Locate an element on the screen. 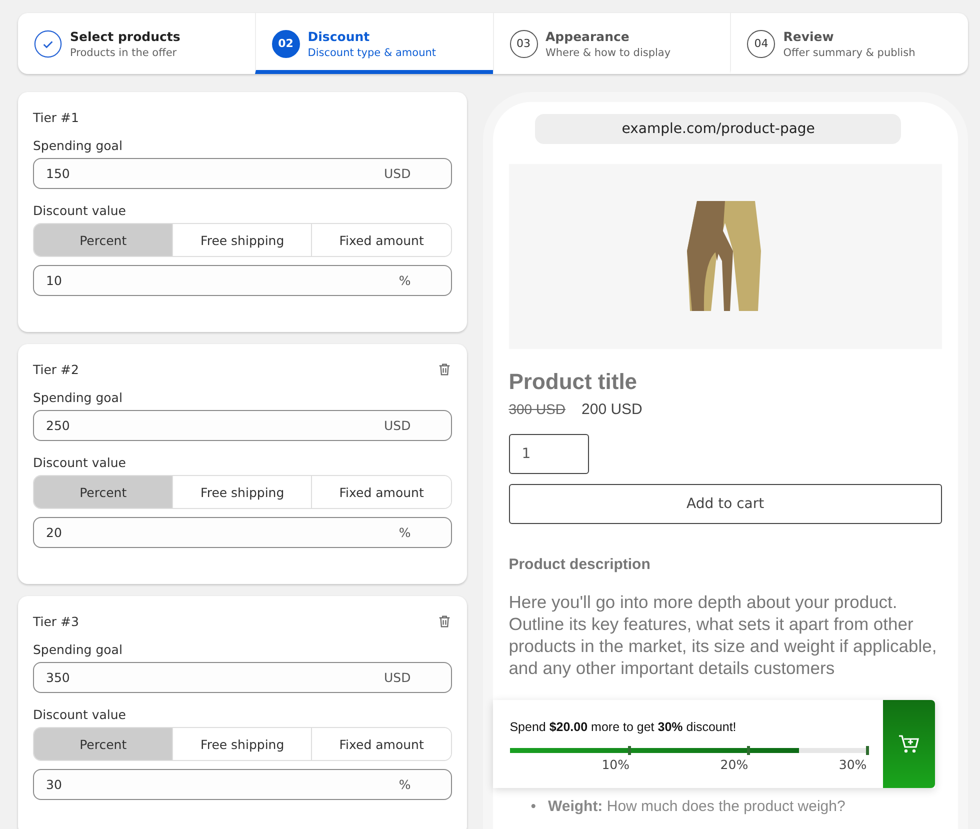  discount-value-field: 10 % is located at coordinates (242, 280).